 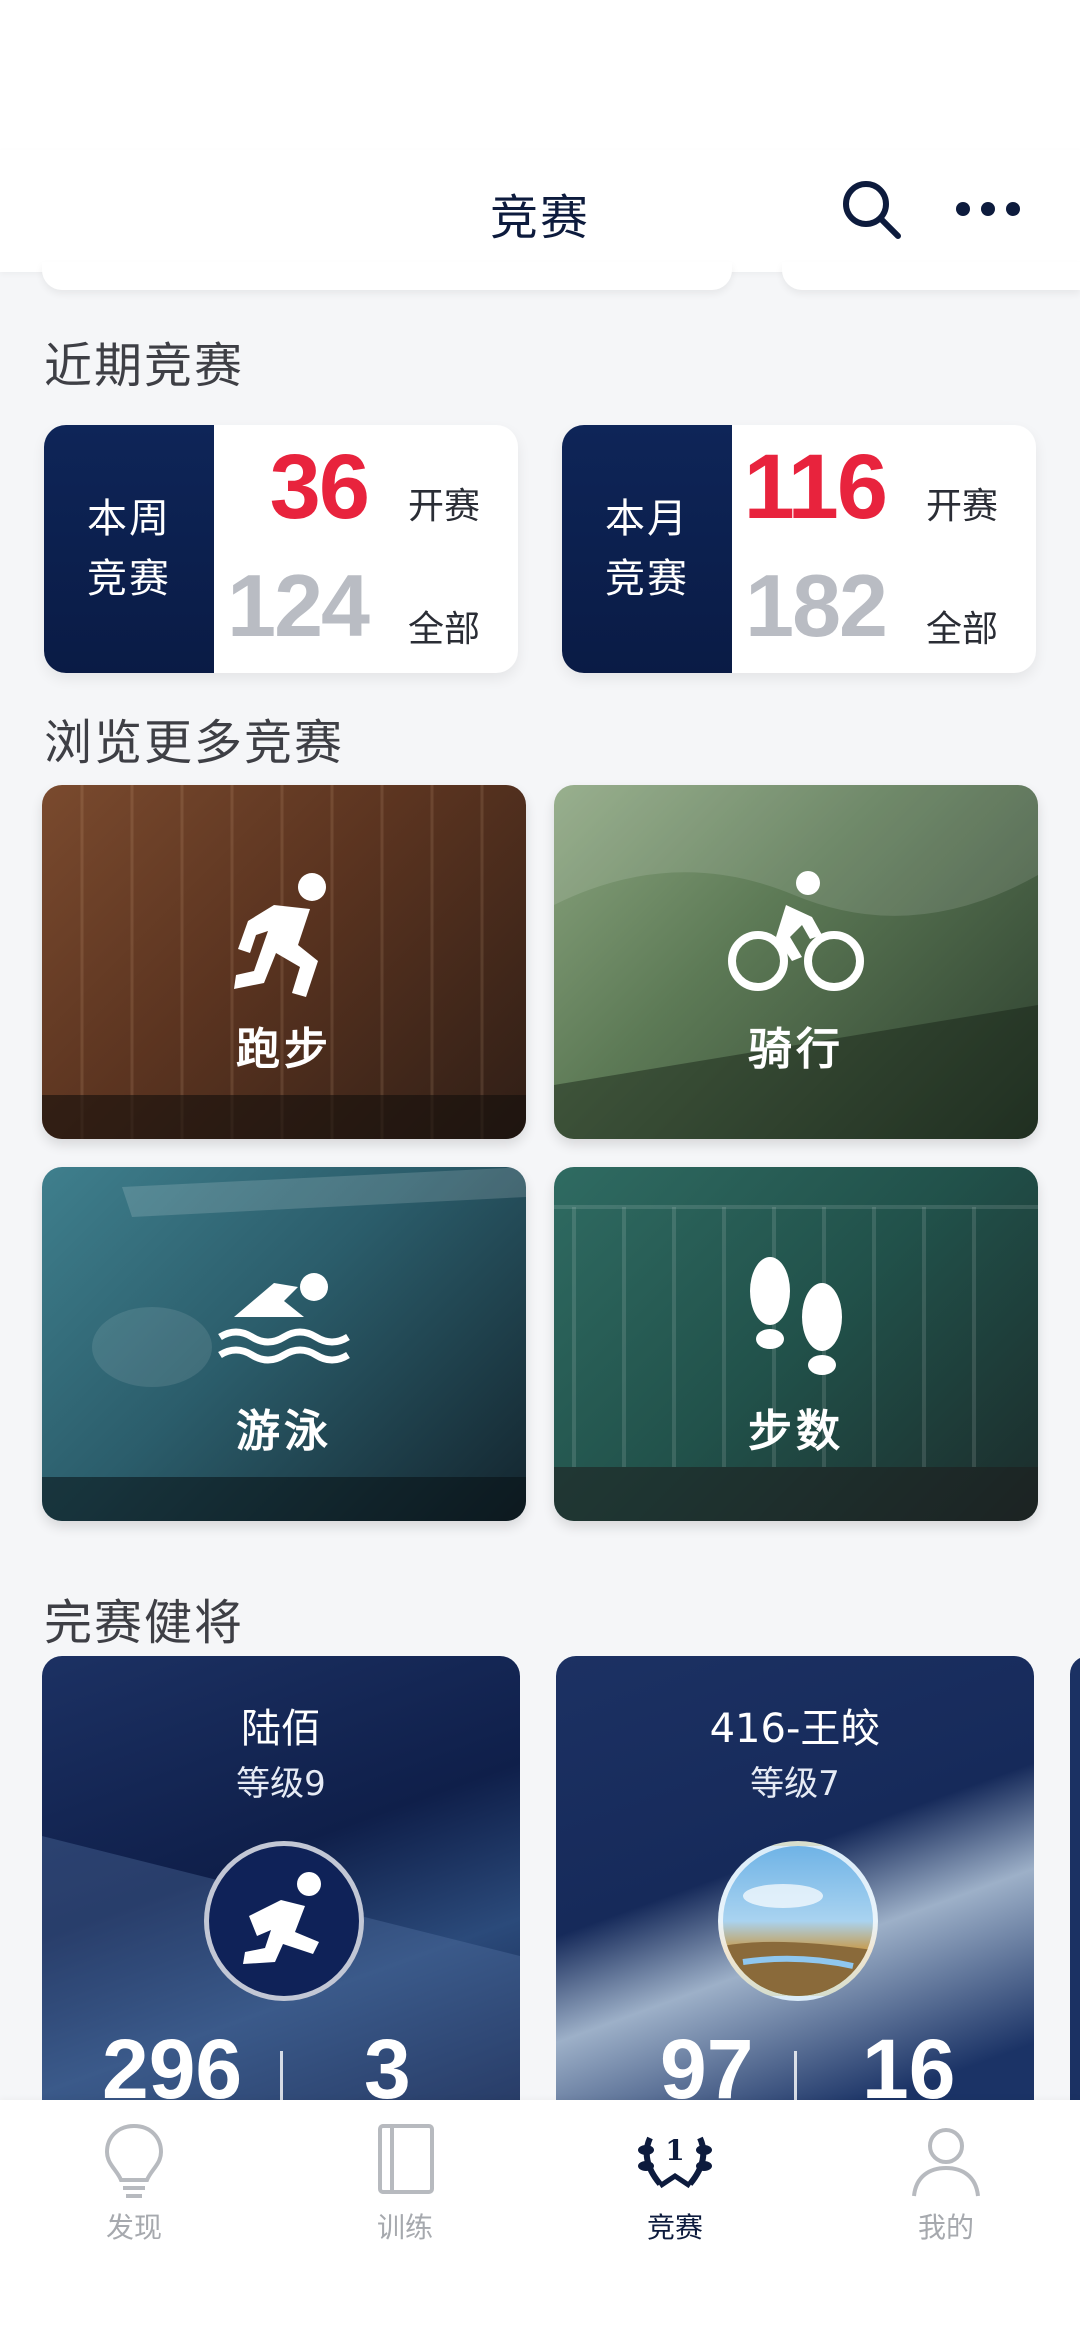 What do you see at coordinates (707, 2064) in the screenshot?
I see `athlete-stat-left: 97` at bounding box center [707, 2064].